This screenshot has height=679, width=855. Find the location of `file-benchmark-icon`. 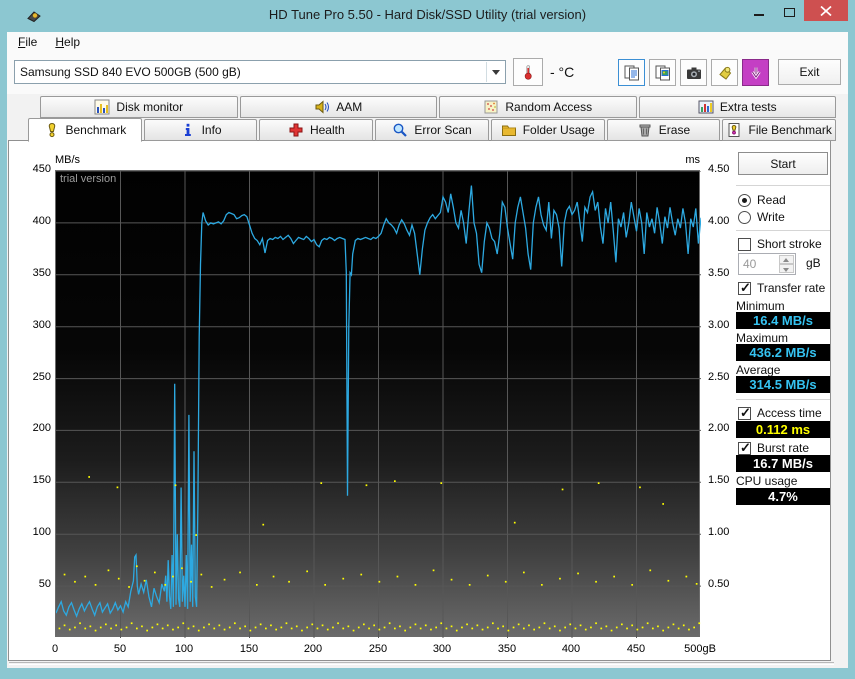

file-benchmark-icon is located at coordinates (734, 130).